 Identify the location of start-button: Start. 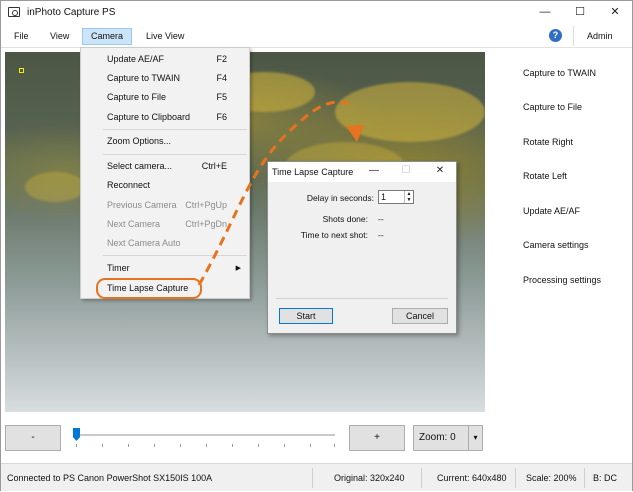
(306, 316).